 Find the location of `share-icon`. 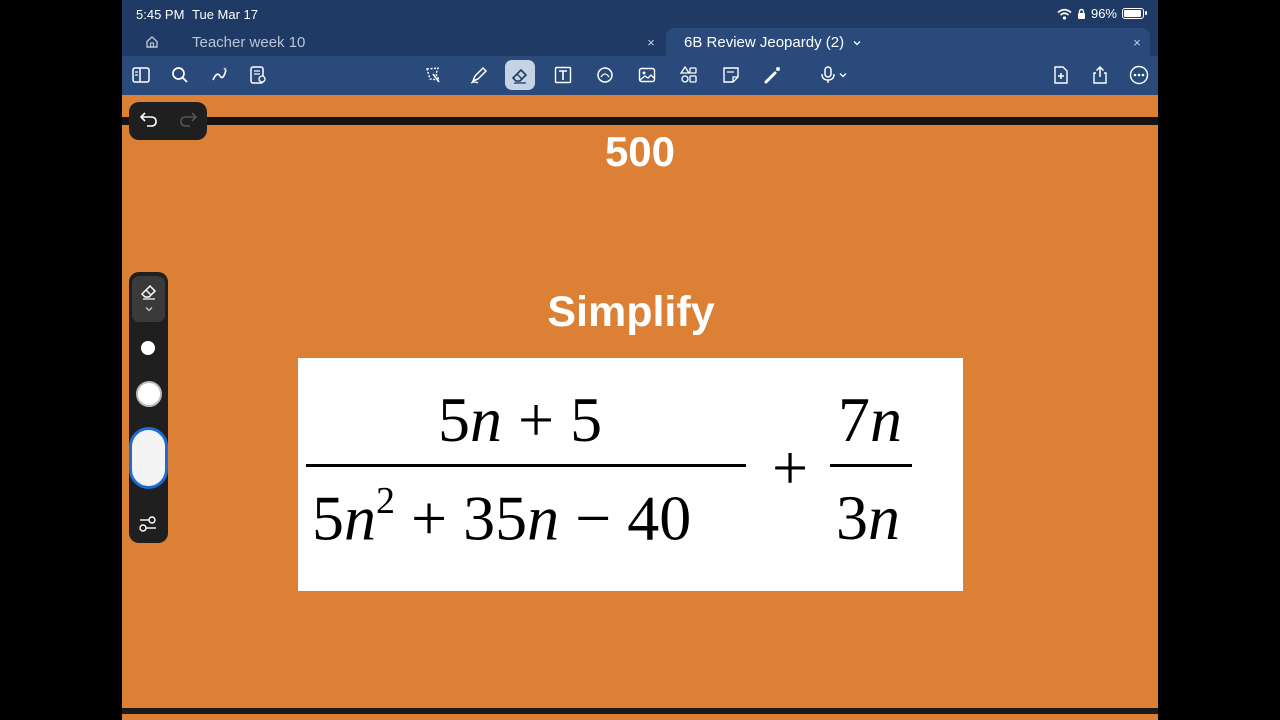

share-icon is located at coordinates (1100, 74).